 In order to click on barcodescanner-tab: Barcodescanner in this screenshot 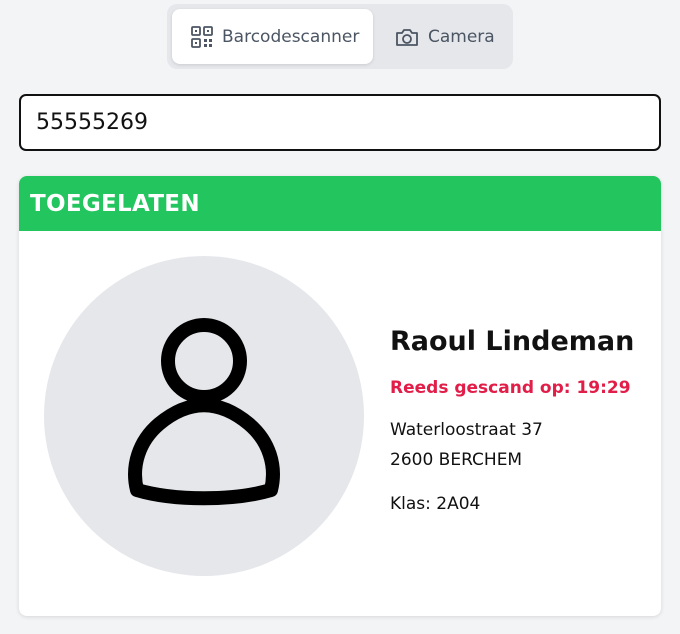, I will do `click(272, 36)`.